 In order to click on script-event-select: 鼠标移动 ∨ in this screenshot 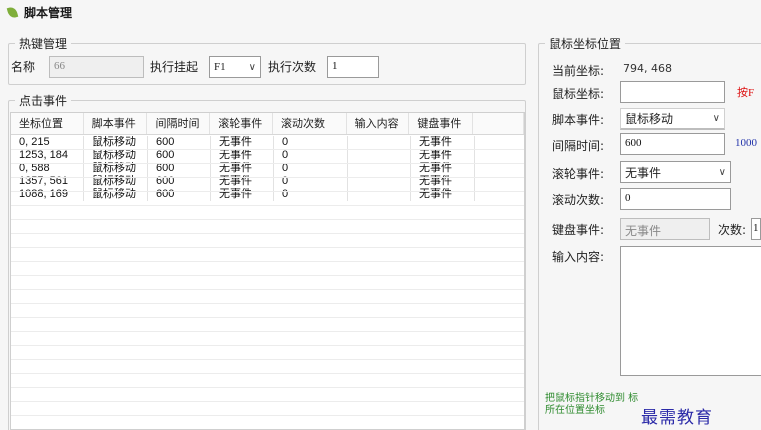, I will do `click(672, 119)`.